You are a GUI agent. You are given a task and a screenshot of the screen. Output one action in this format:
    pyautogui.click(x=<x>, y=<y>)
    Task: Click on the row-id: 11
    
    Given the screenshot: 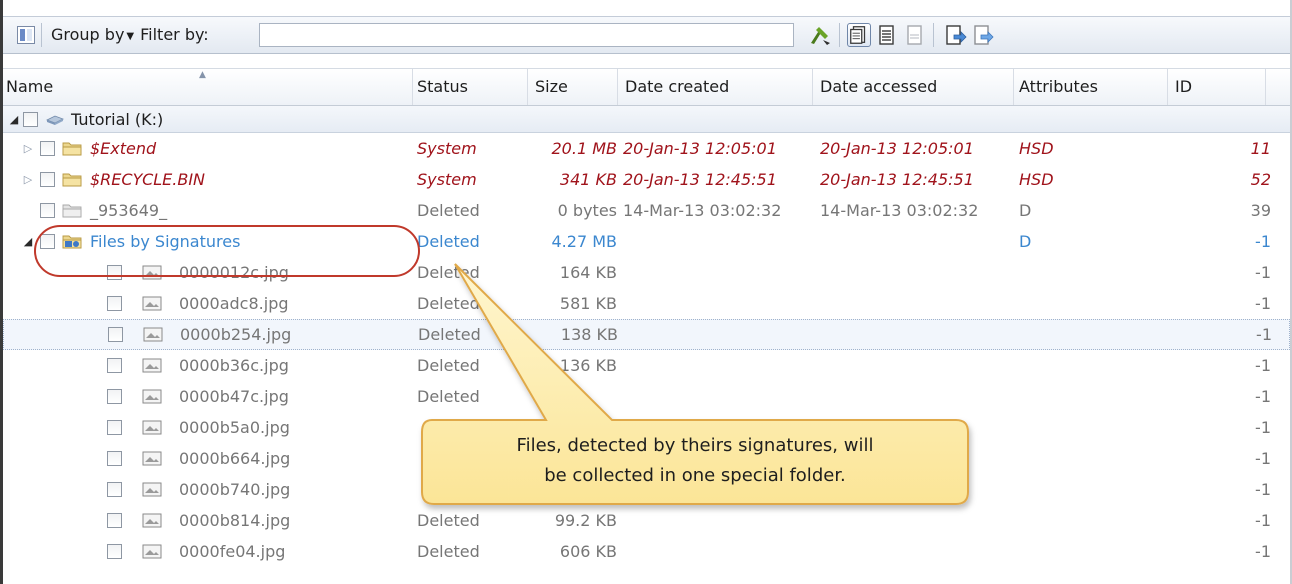 What is the action you would take?
    pyautogui.click(x=1260, y=148)
    